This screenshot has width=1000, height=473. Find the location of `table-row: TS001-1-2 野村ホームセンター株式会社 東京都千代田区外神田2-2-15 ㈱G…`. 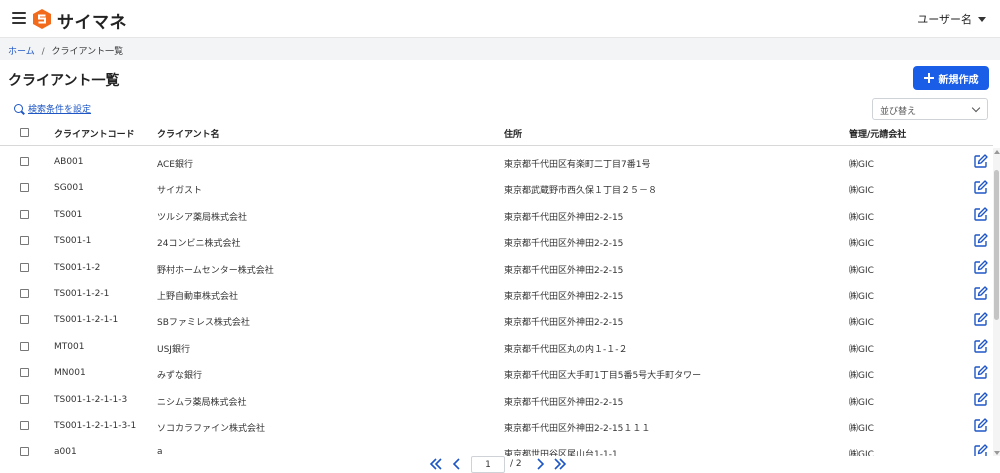

table-row: TS001-1-2 野村ホームセンター株式会社 東京都千代田区外神田2-2-15 ㈱G… is located at coordinates (496, 267).